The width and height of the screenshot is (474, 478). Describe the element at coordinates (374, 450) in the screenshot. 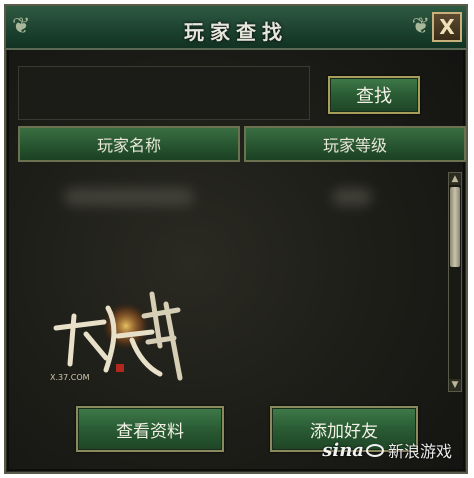

I see `sina-eye-icon` at that location.